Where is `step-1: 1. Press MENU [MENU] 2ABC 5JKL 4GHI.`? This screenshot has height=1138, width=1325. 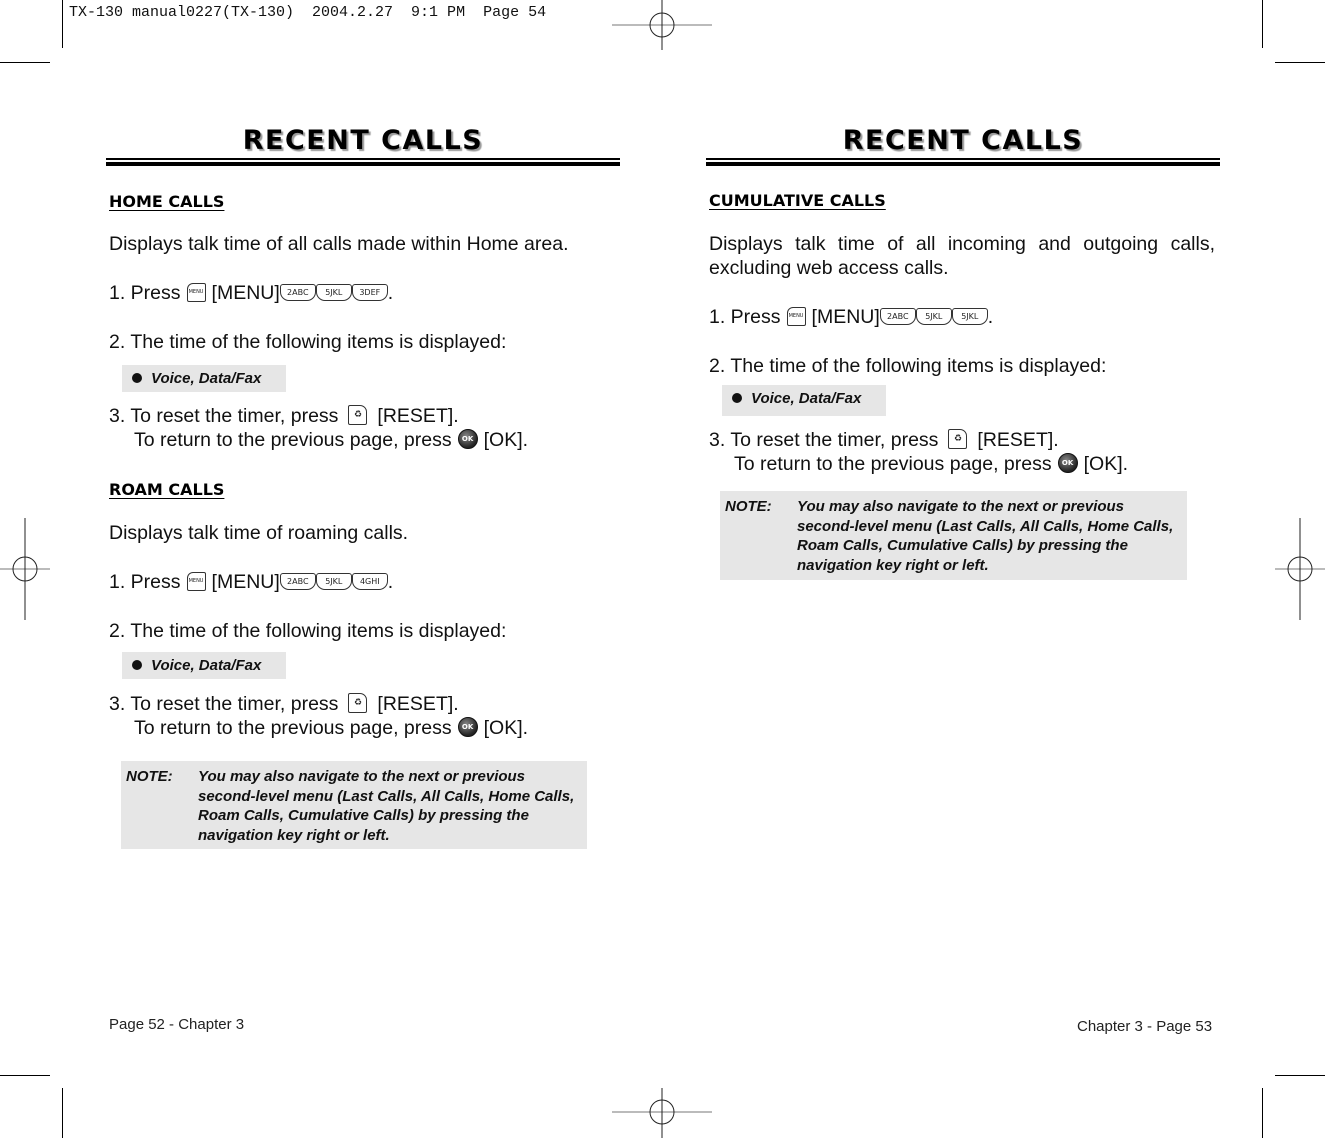 step-1: 1. Press MENU [MENU] 2ABC 5JKL 4GHI. is located at coordinates (251, 582).